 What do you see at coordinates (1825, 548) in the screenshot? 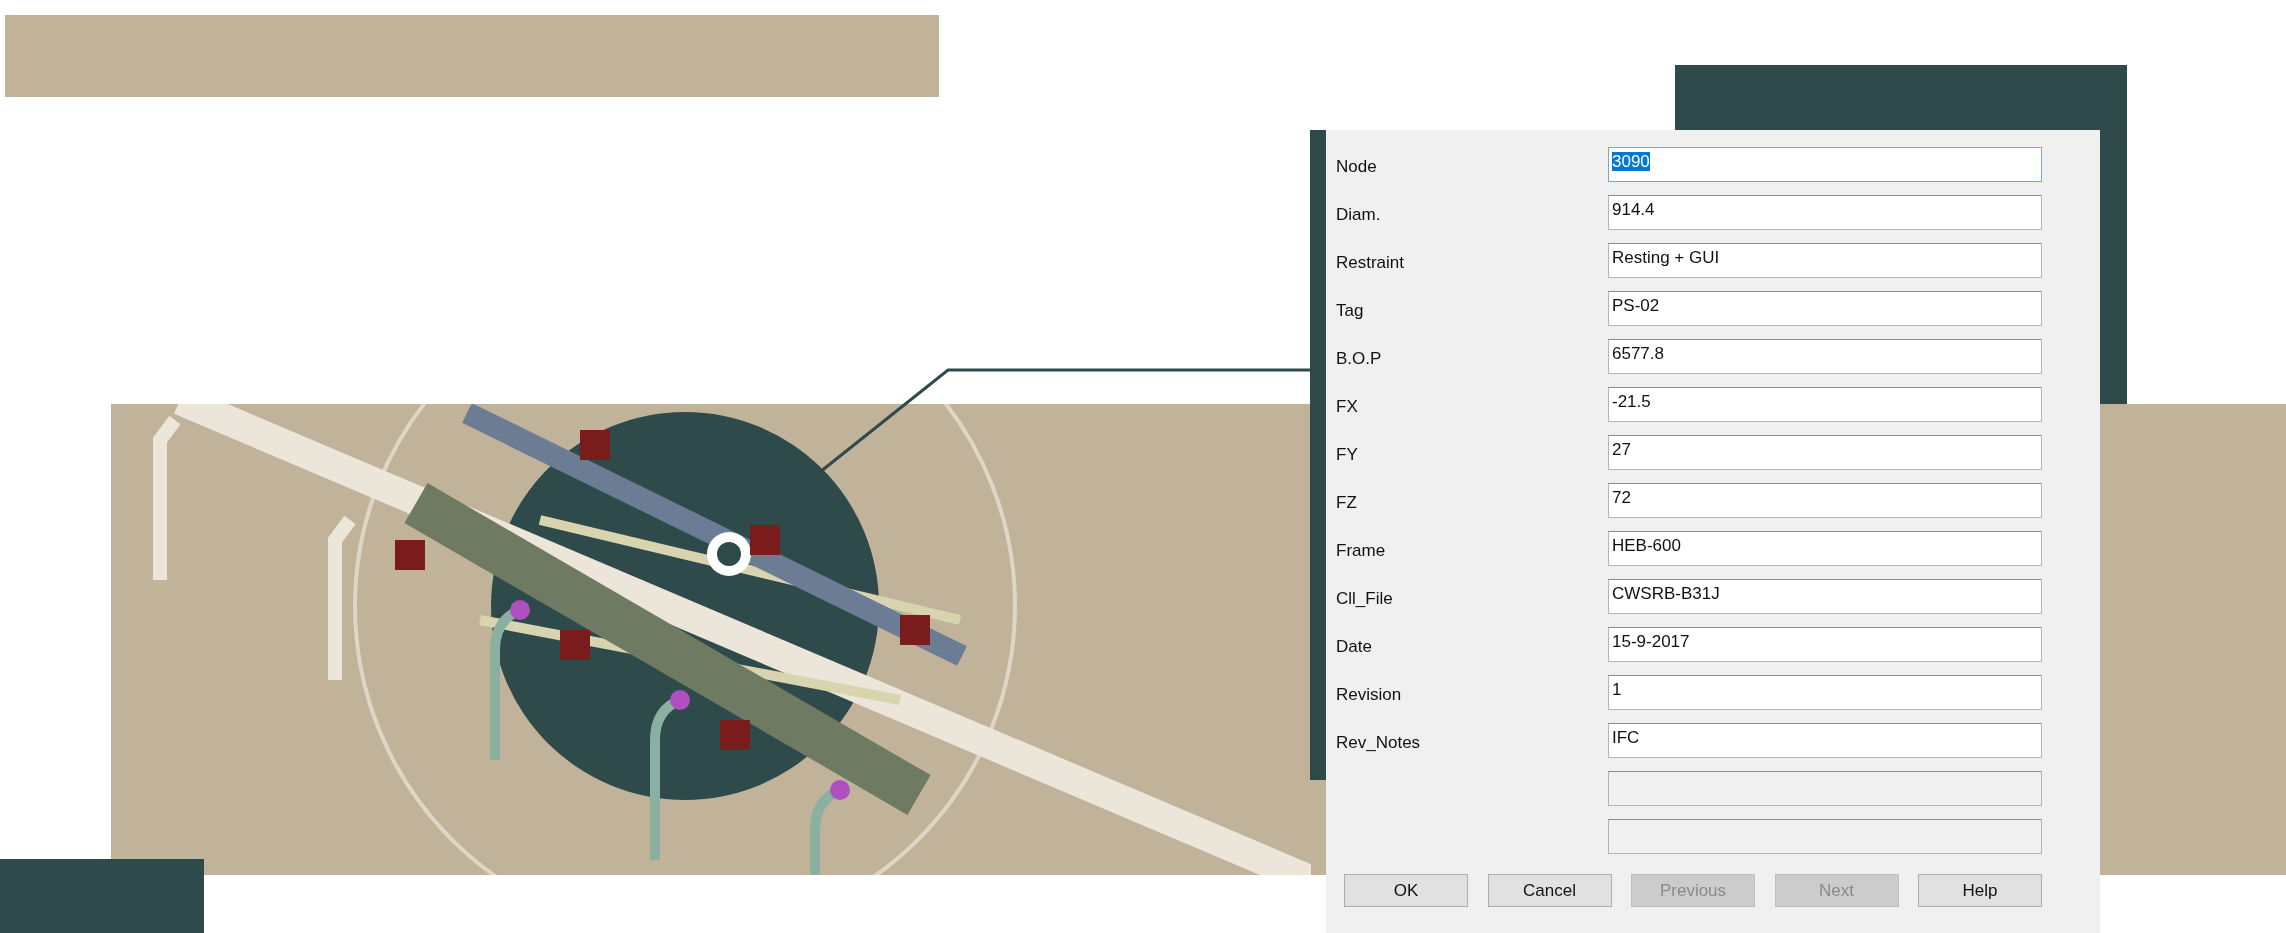
I see `input-field: HEB-600` at bounding box center [1825, 548].